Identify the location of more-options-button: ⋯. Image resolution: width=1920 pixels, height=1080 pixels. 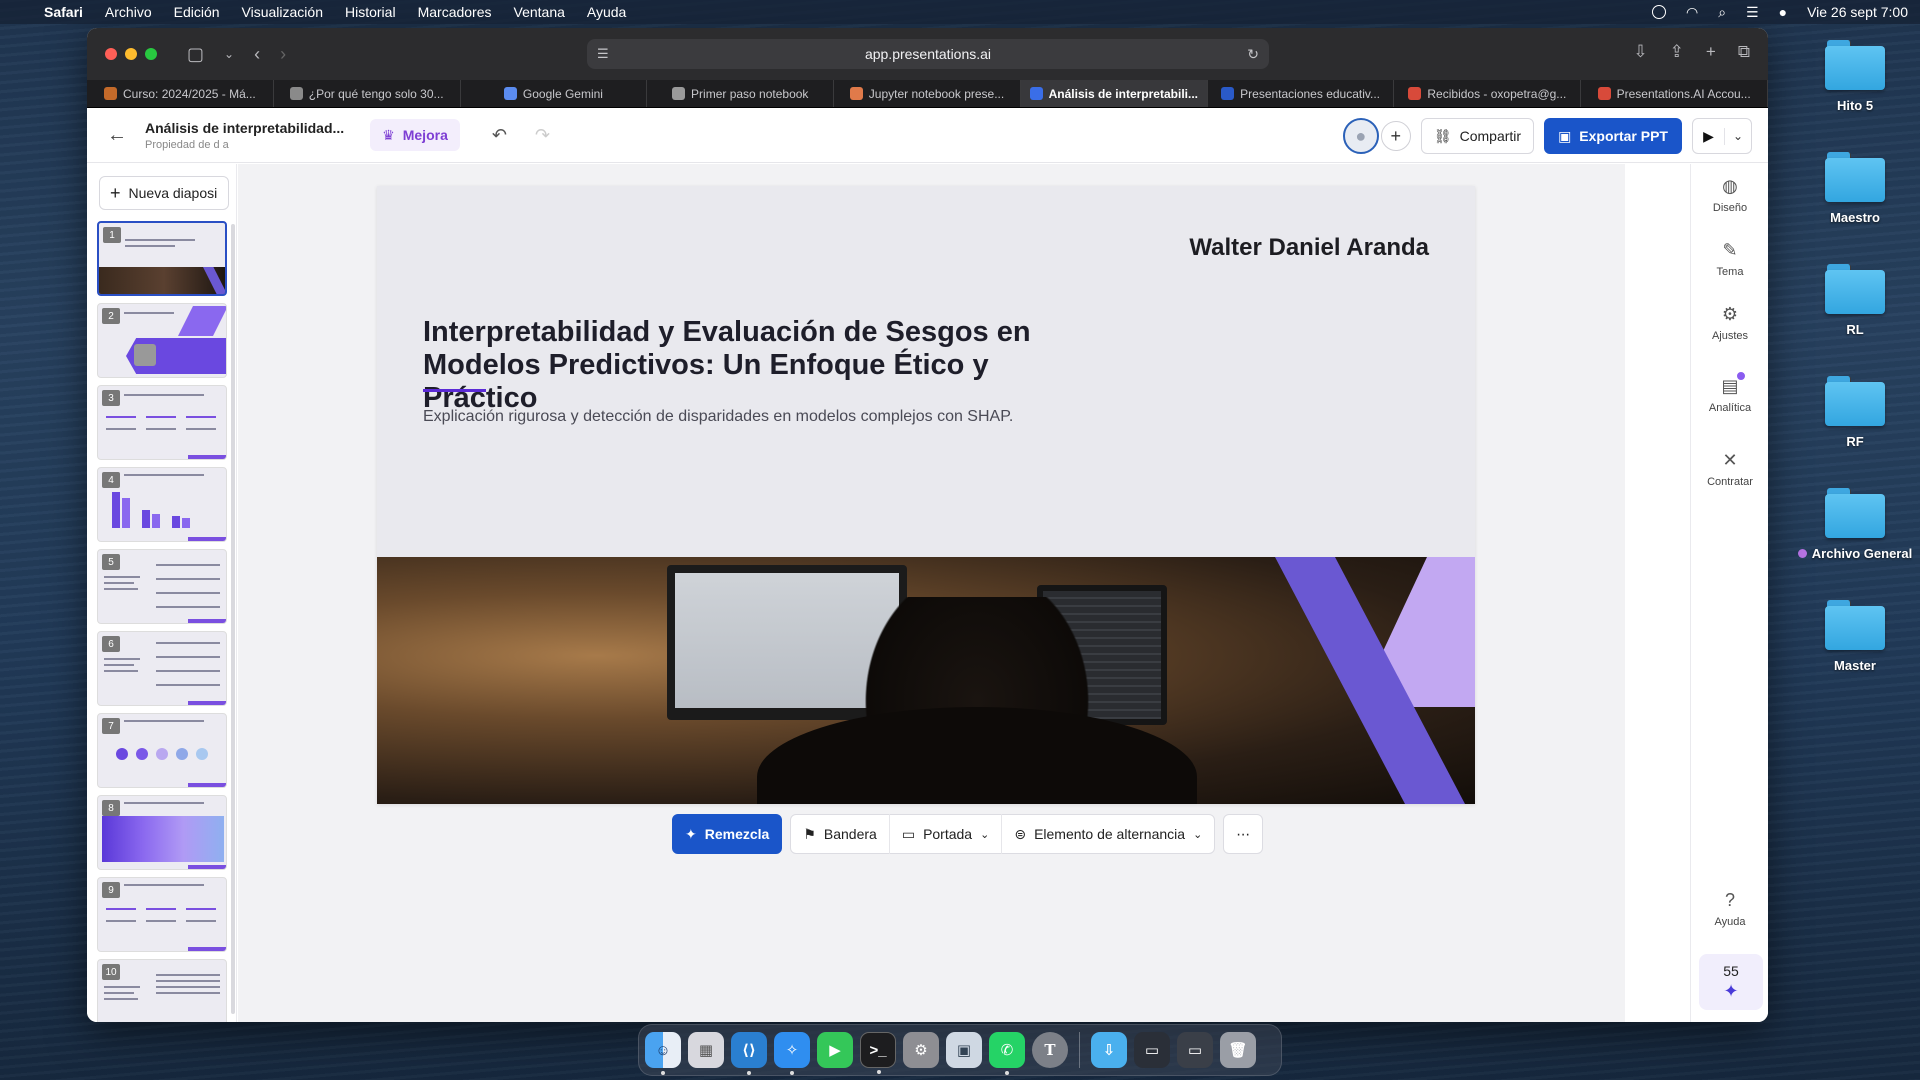
(1243, 834).